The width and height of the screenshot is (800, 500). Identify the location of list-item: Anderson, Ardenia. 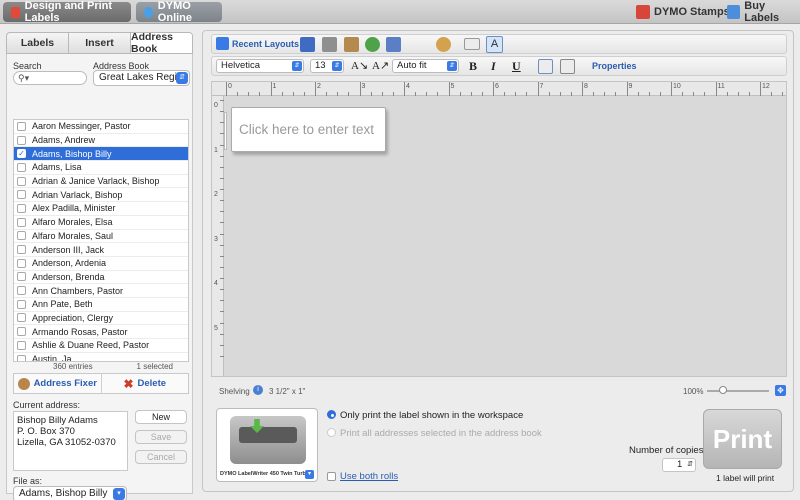
(101, 264).